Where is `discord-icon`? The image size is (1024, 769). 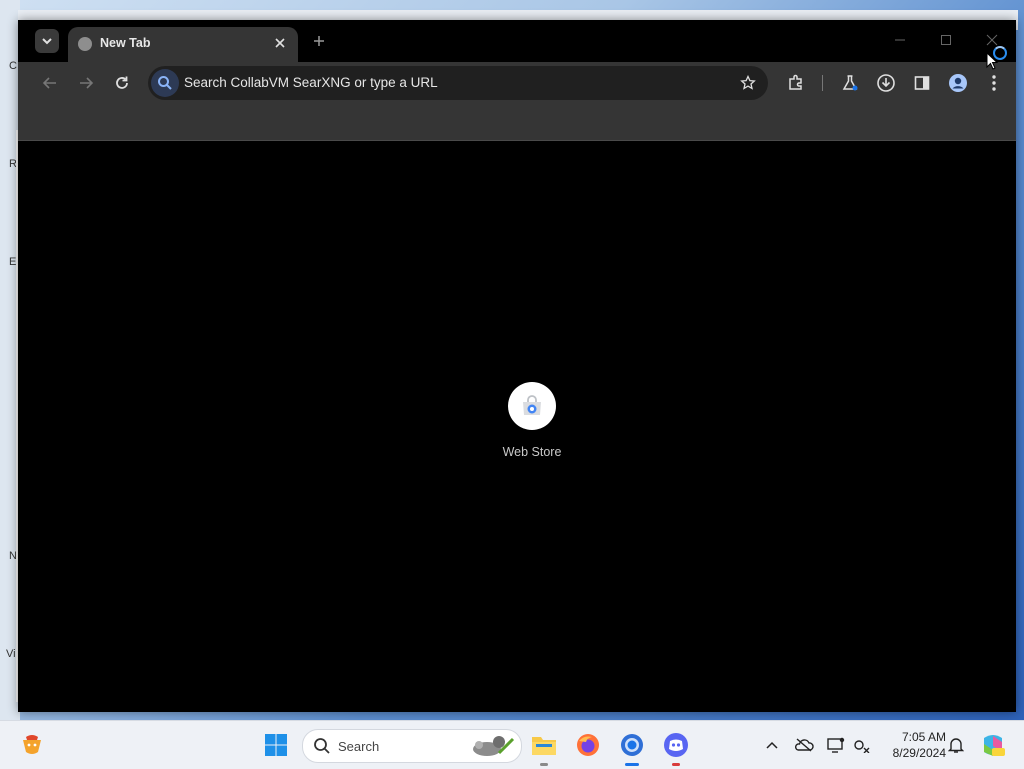 discord-icon is located at coordinates (676, 745).